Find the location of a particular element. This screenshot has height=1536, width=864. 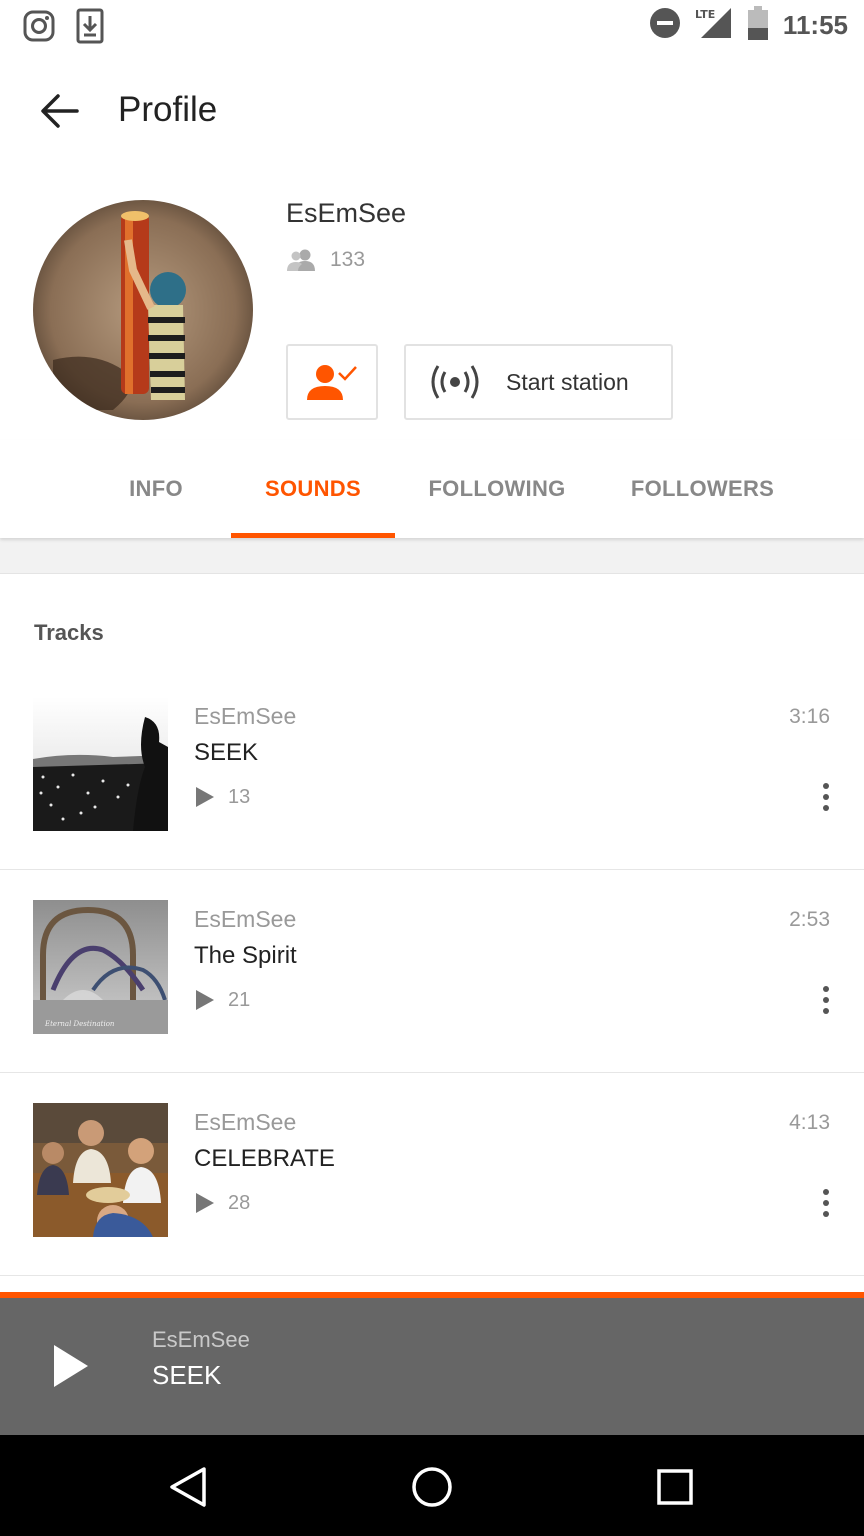

track-row: EsEmSee SEEK 13 3:16 is located at coordinates (432, 768).